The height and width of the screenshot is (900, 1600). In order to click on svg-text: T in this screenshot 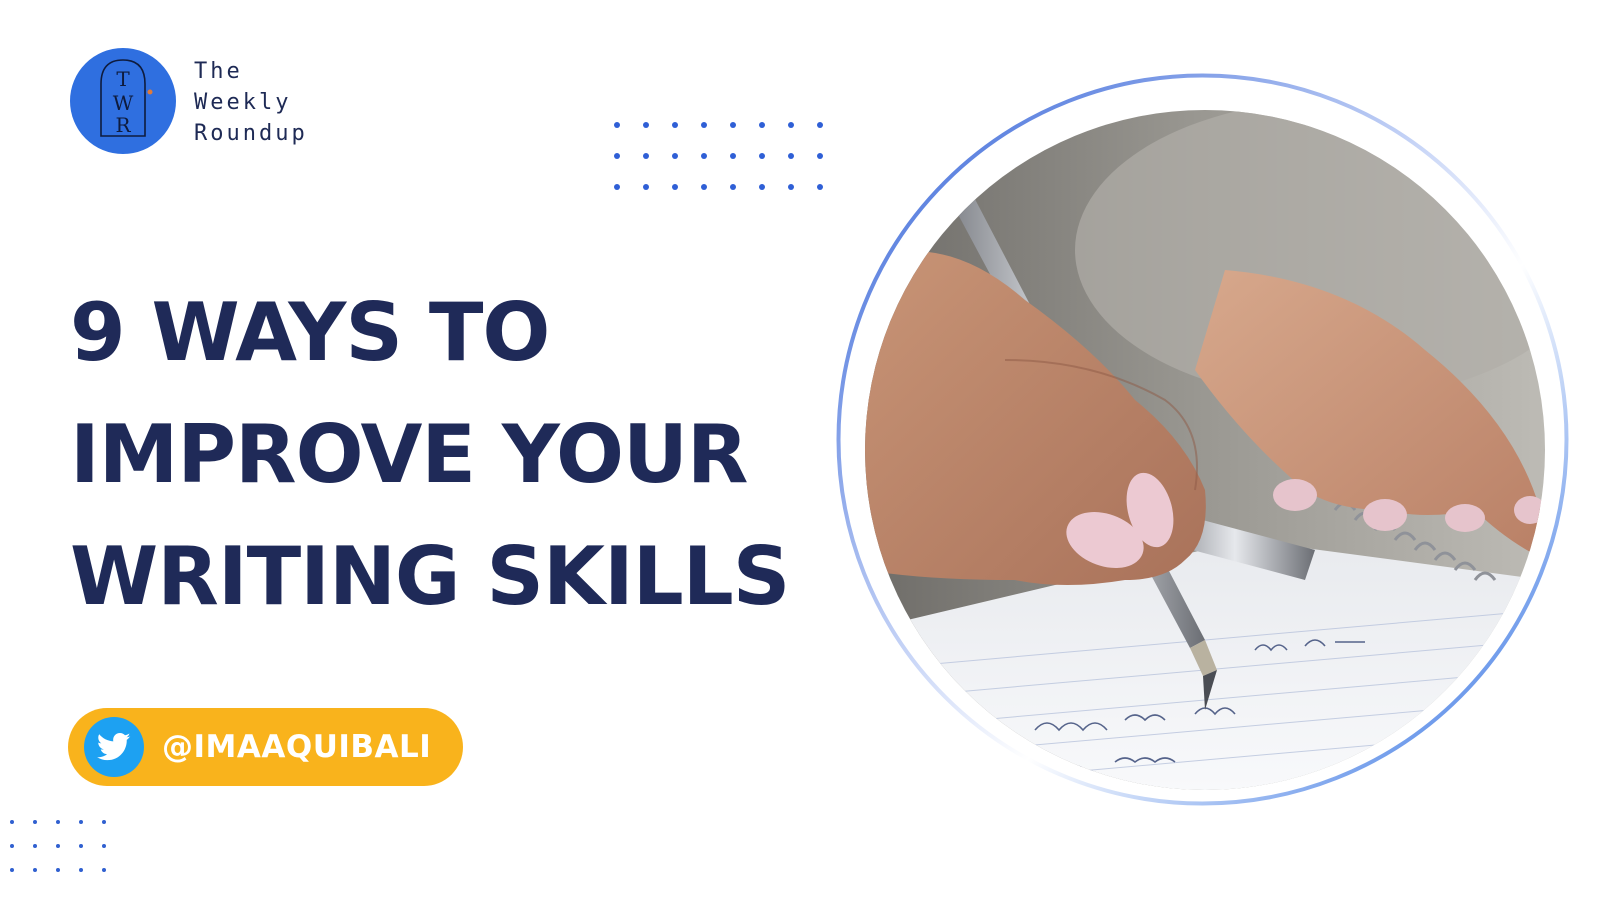, I will do `click(123, 79)`.